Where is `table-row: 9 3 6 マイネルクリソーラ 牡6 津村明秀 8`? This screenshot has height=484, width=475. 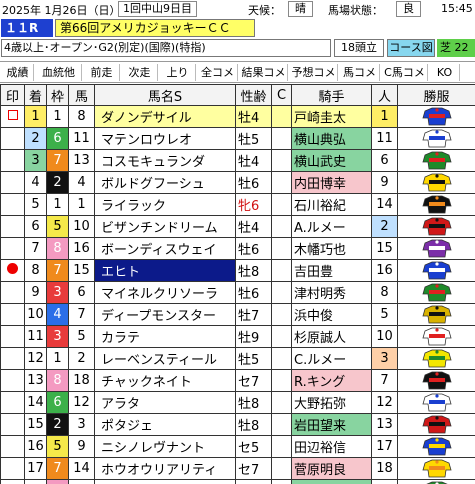 table-row: 9 3 6 マイネルクリソーラ 牡6 津村明秀 8 is located at coordinates (237, 292).